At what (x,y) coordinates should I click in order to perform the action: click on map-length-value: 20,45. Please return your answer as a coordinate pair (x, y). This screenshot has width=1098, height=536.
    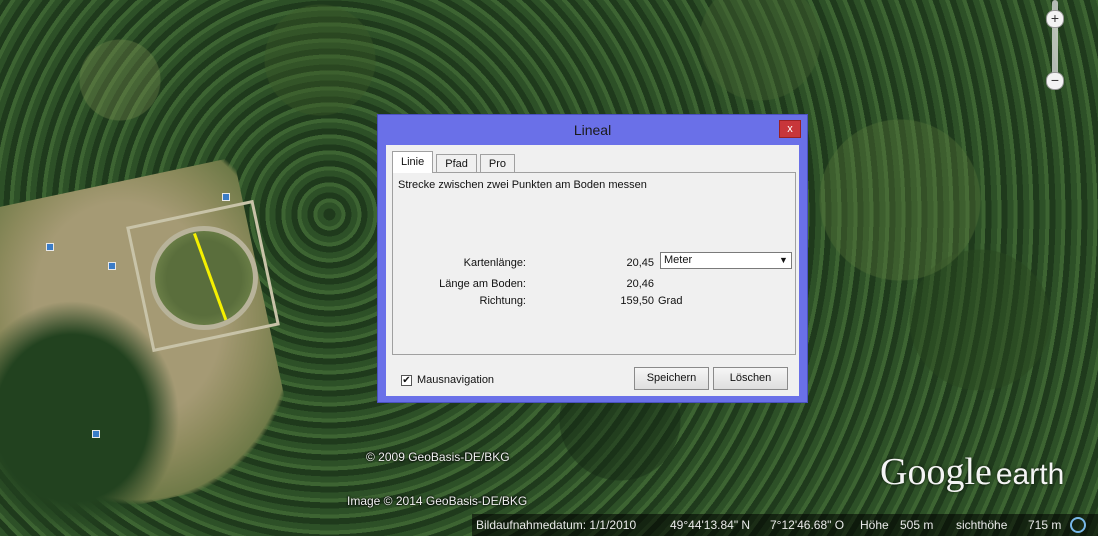
    Looking at the image, I should click on (640, 263).